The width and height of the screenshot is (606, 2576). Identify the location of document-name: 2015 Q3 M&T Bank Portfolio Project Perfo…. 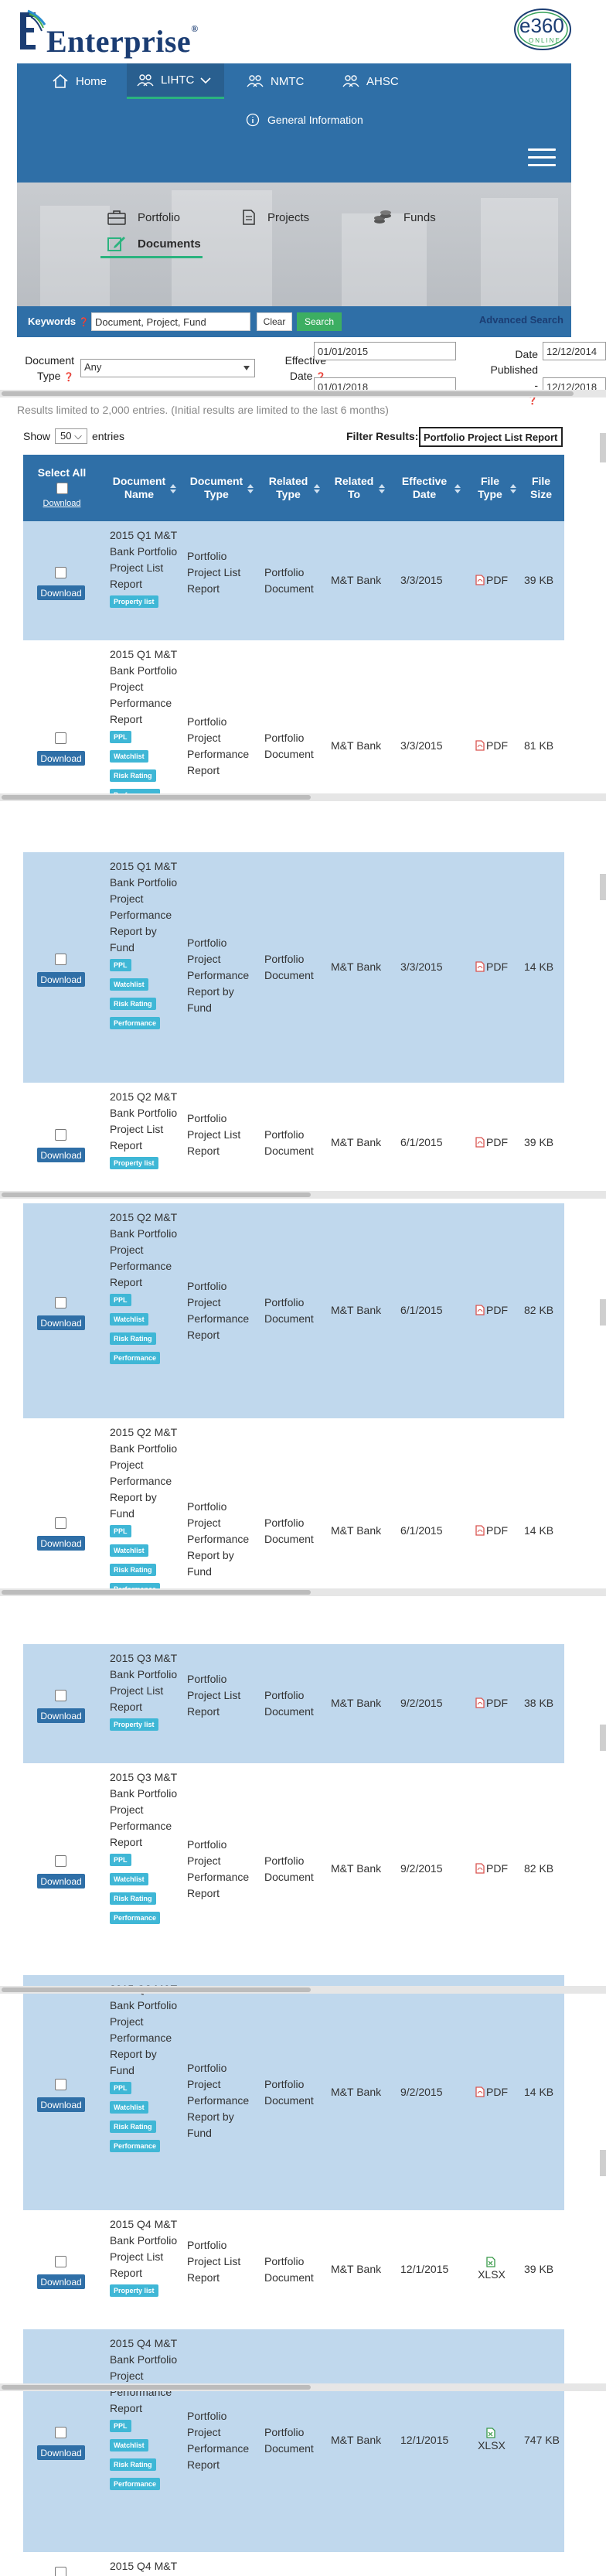
(144, 2068).